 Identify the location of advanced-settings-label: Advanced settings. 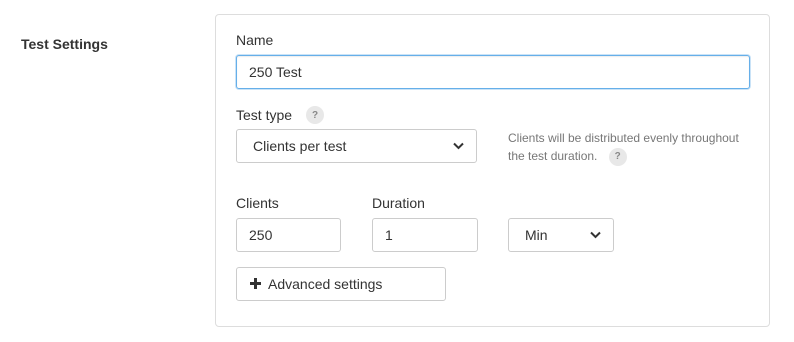
(325, 284).